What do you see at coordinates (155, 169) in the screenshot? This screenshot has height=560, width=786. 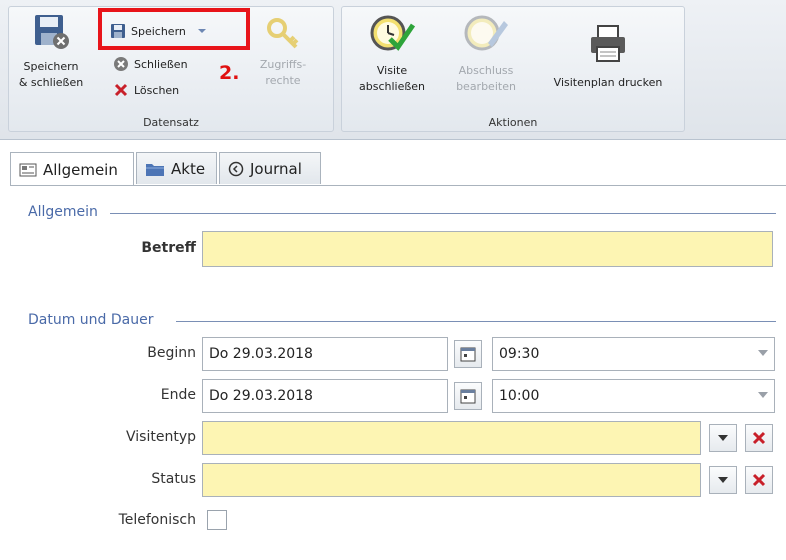 I see `folder-icon` at bounding box center [155, 169].